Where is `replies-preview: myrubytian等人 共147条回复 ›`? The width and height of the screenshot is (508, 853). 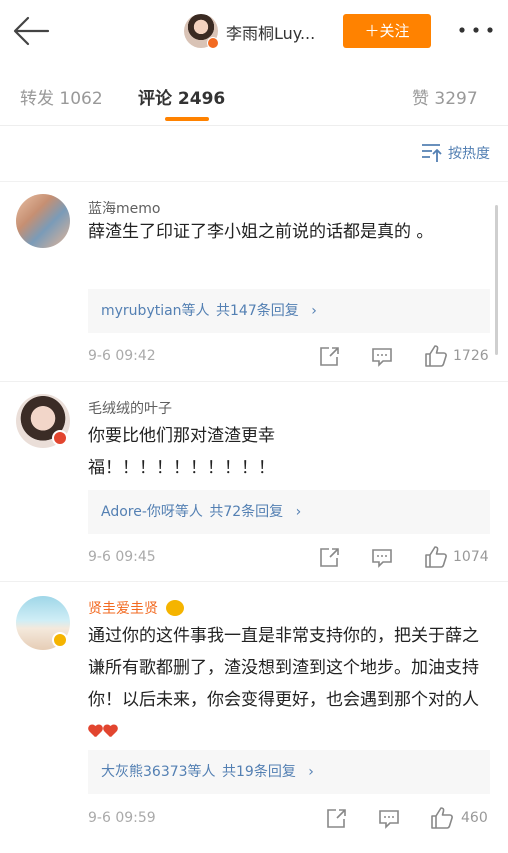 replies-preview: myrubytian等人 共147条回复 › is located at coordinates (289, 311).